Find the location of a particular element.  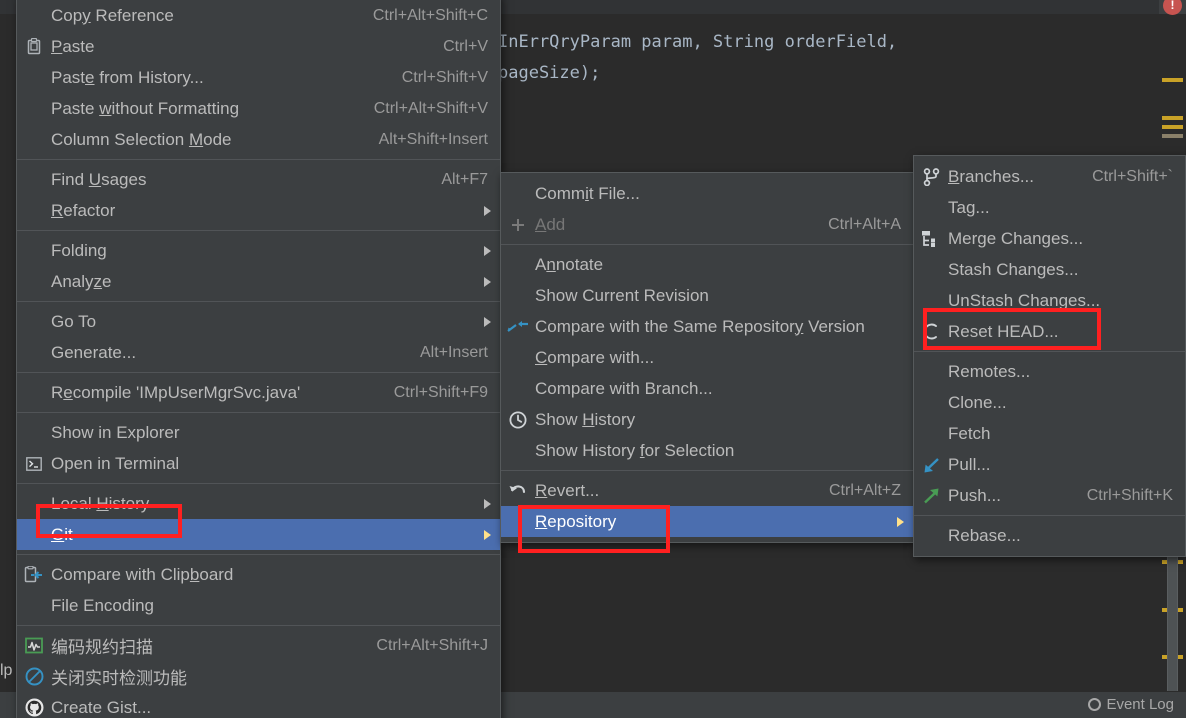

disable-icon is located at coordinates (34, 676).